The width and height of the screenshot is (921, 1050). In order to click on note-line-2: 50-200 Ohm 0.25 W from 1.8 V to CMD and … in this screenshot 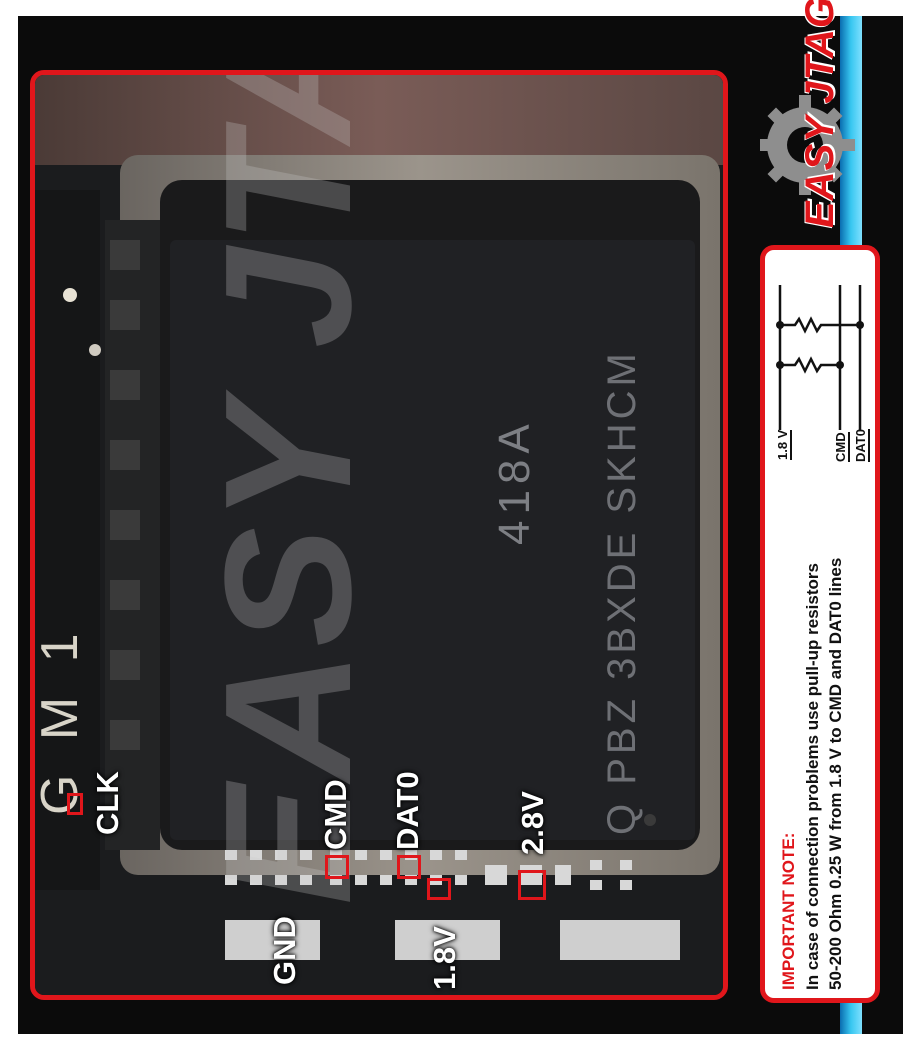, I will do `click(835, 773)`.